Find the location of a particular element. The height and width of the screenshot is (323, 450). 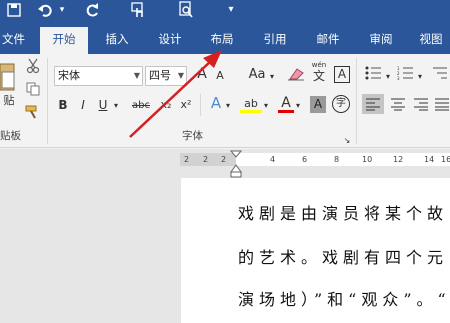

annotation-arrow-overlay is located at coordinates (175, 94).